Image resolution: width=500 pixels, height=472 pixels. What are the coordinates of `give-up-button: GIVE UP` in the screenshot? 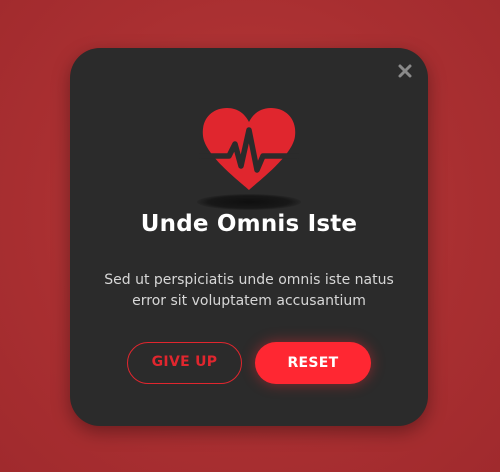 It's located at (184, 363).